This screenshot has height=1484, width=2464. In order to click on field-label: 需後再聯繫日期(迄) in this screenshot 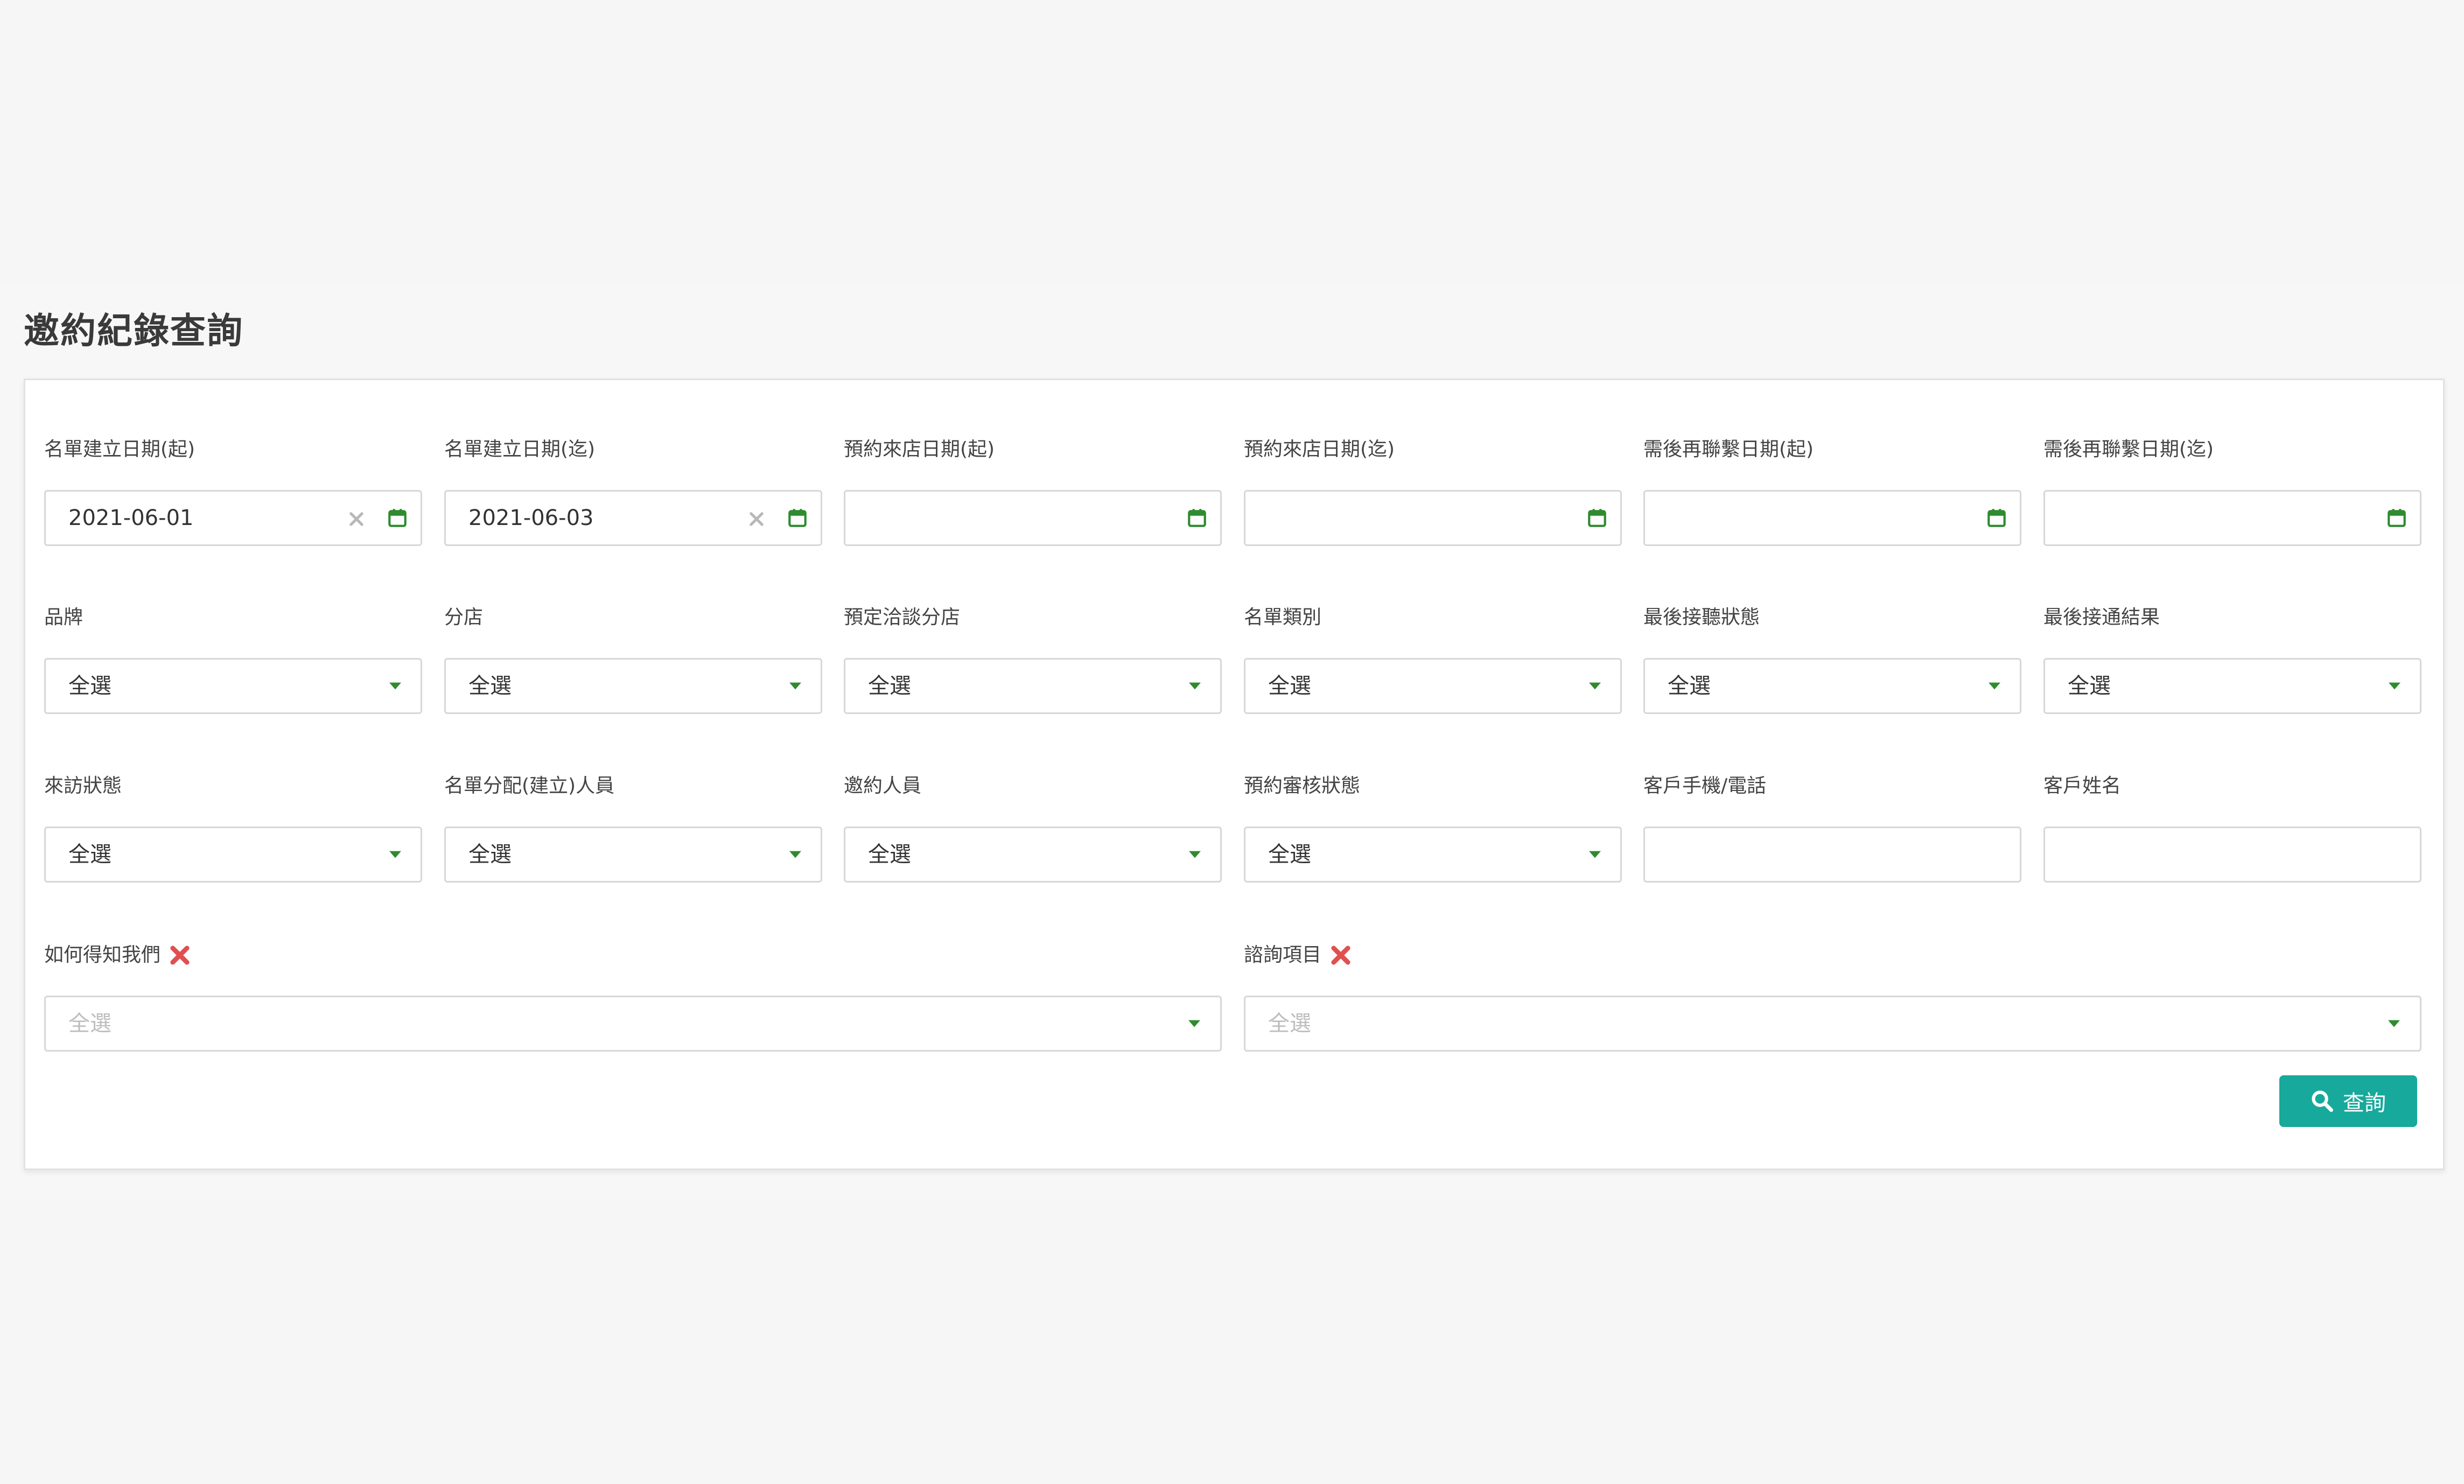, I will do `click(2128, 449)`.